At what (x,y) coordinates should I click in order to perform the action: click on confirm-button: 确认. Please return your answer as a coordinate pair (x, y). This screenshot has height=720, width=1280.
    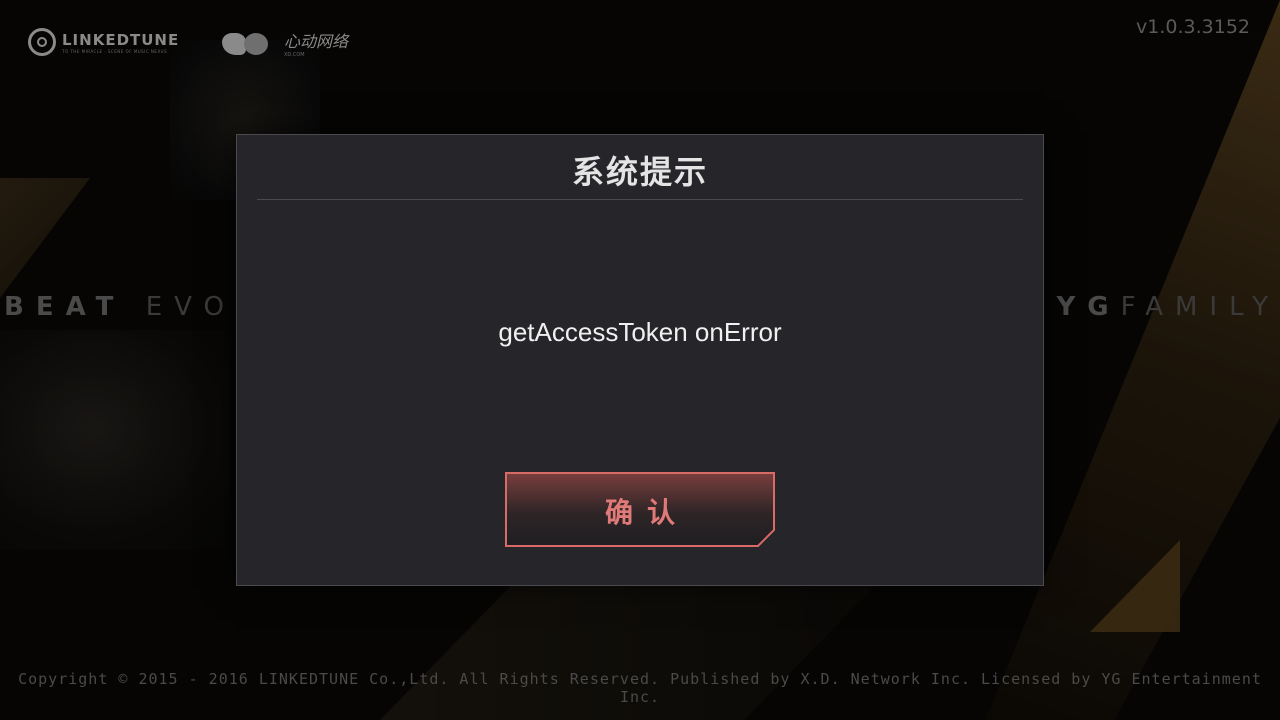
    Looking at the image, I should click on (640, 509).